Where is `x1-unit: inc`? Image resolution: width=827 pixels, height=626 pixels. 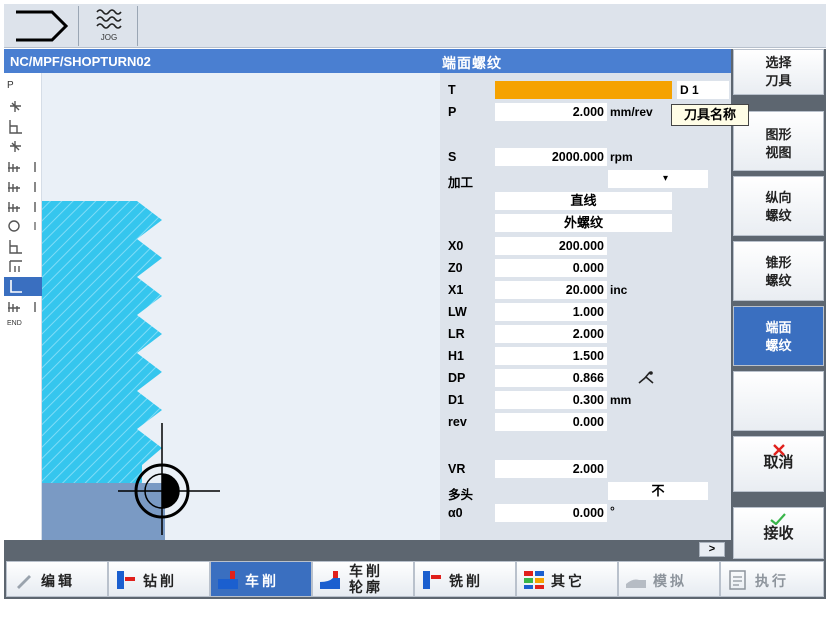
x1-unit: inc is located at coordinates (619, 290).